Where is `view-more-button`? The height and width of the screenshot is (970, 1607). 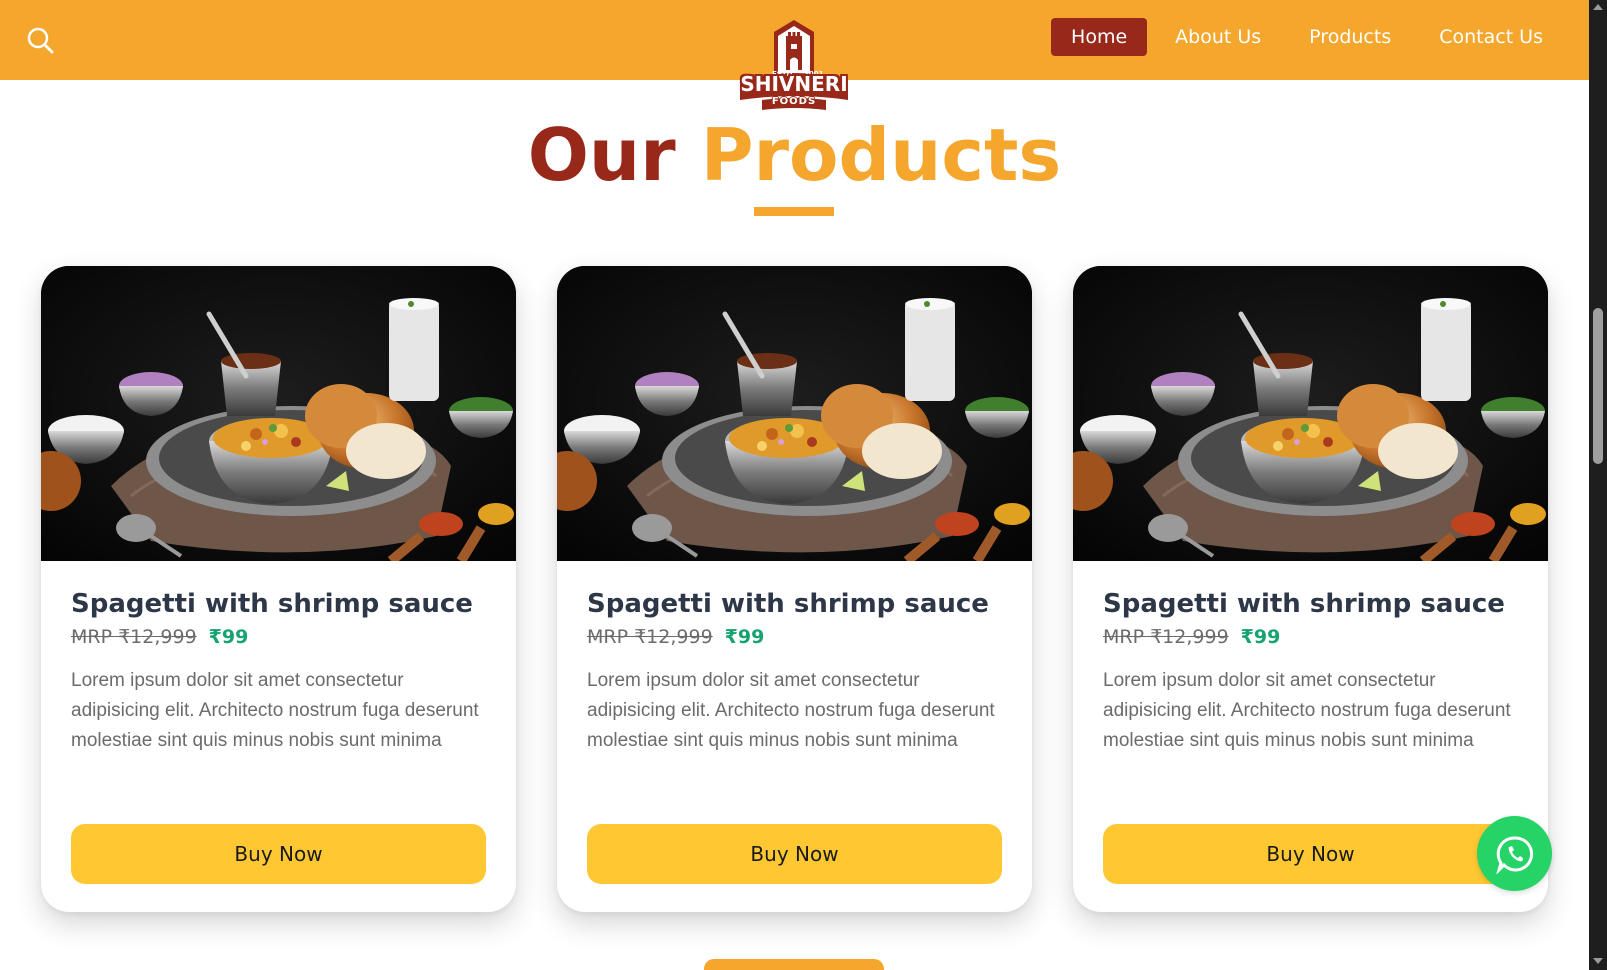 view-more-button is located at coordinates (794, 964).